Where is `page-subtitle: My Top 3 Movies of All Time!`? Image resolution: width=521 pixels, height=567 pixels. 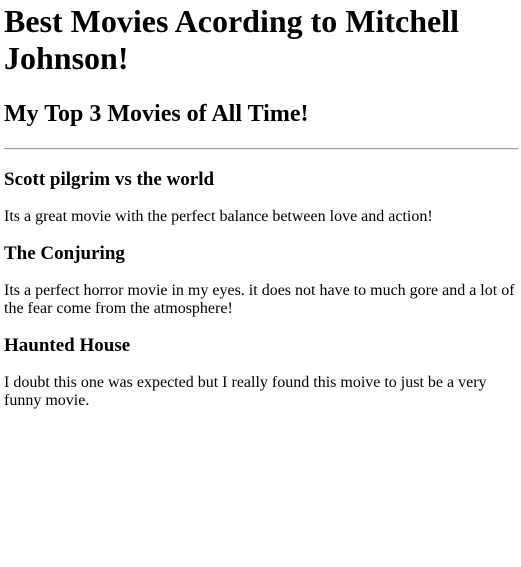 page-subtitle: My Top 3 Movies of All Time! is located at coordinates (156, 114).